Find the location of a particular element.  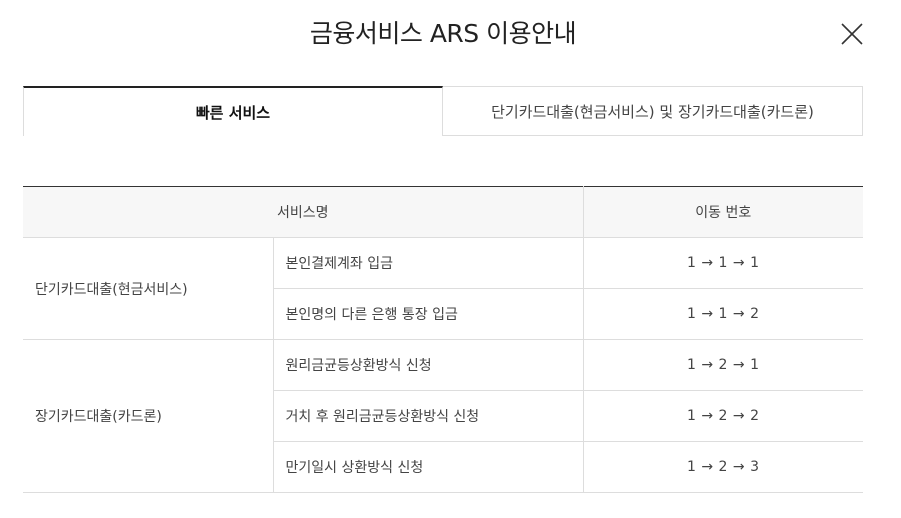

close-icon is located at coordinates (852, 34).